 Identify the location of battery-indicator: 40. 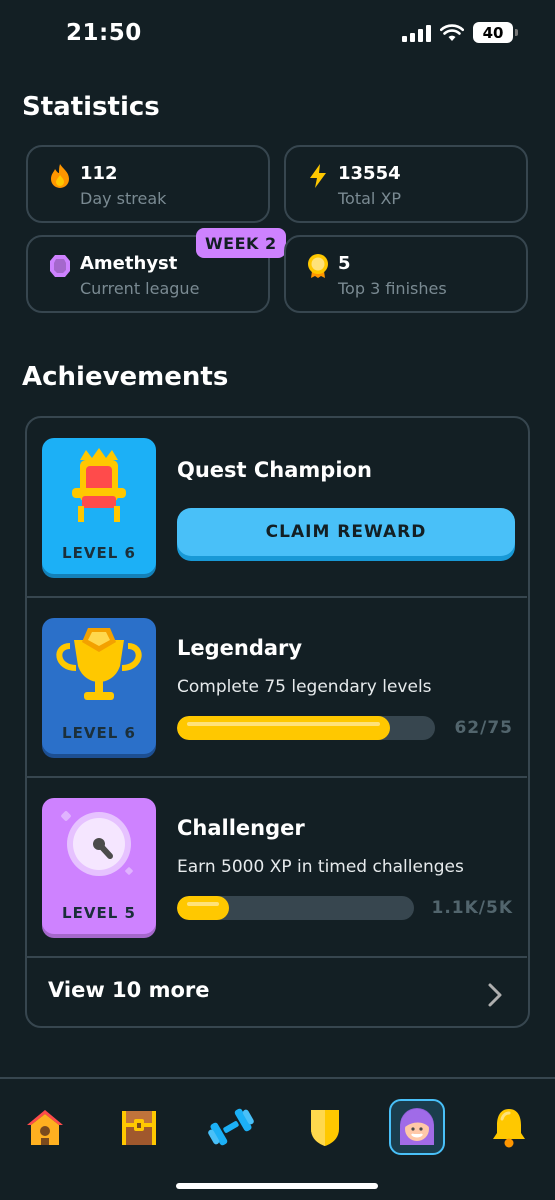
(495, 32).